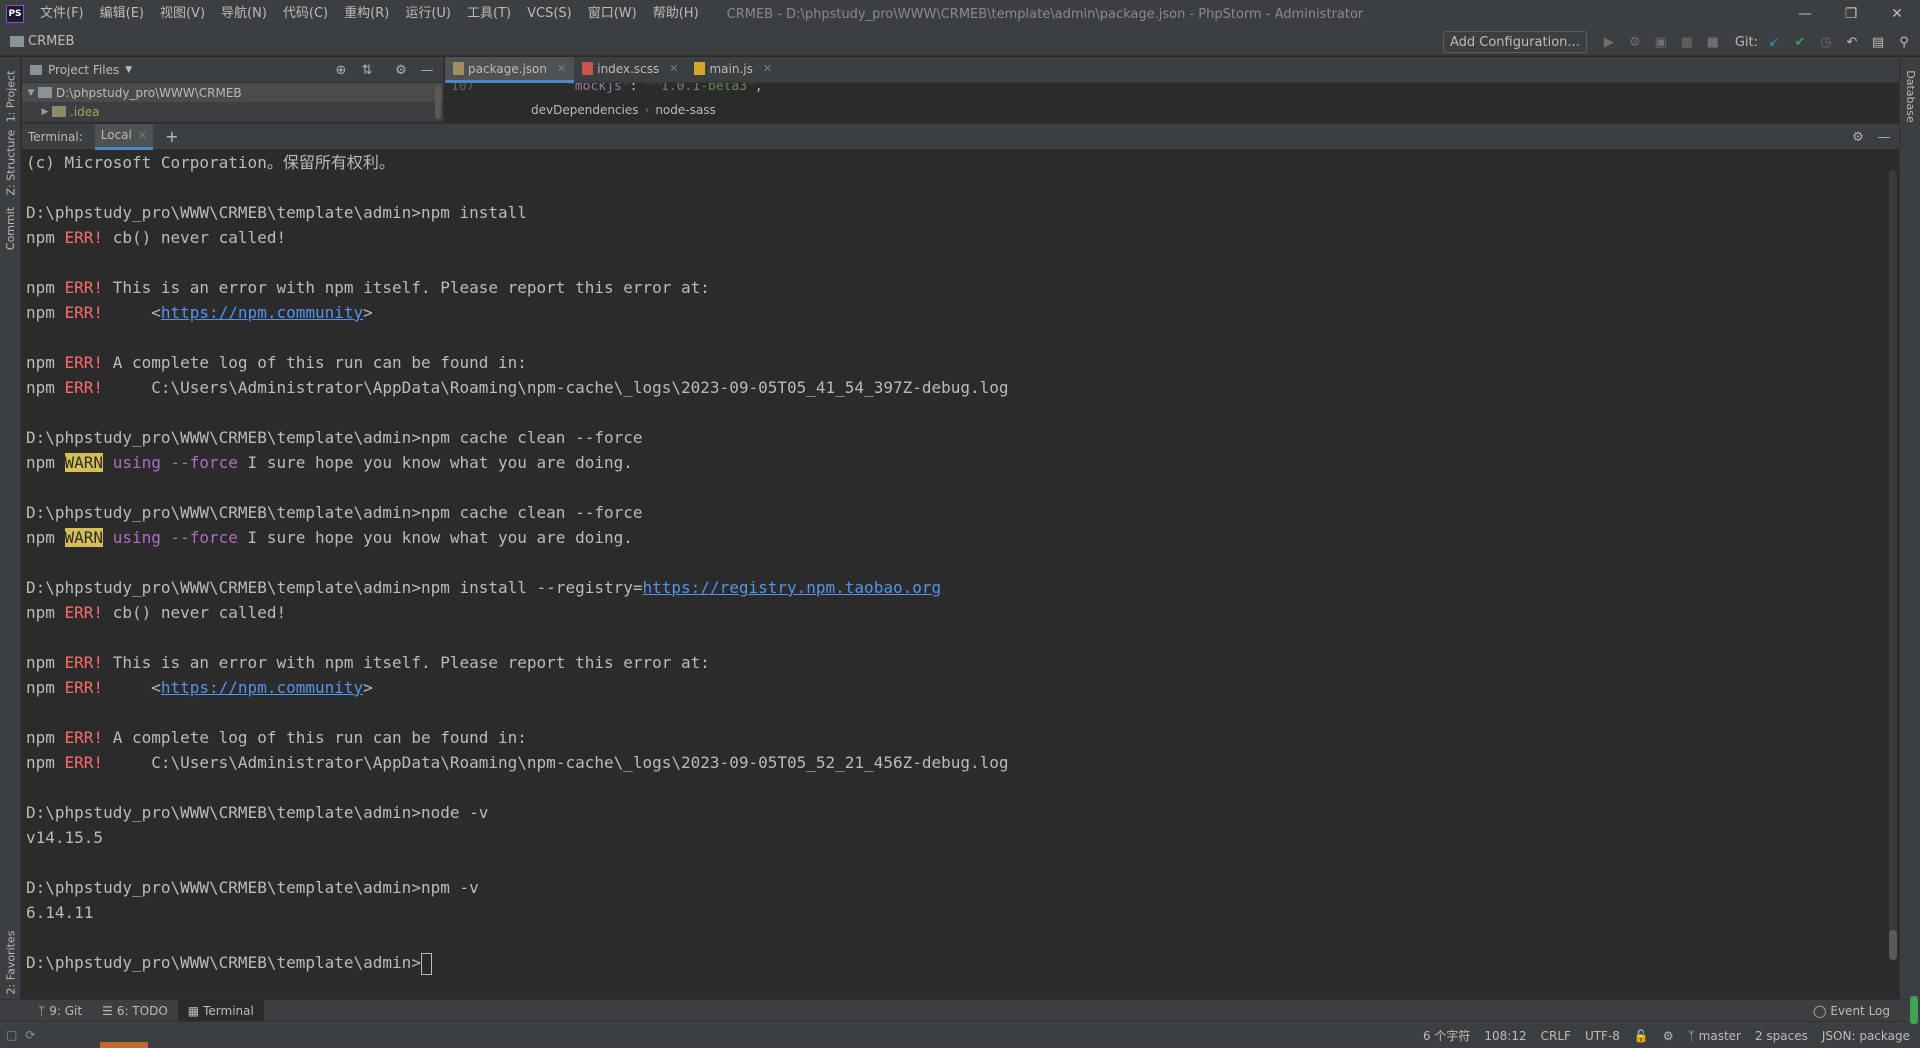  Describe the element at coordinates (1852, 42) in the screenshot. I see `git-rollback-icon: ↶` at that location.